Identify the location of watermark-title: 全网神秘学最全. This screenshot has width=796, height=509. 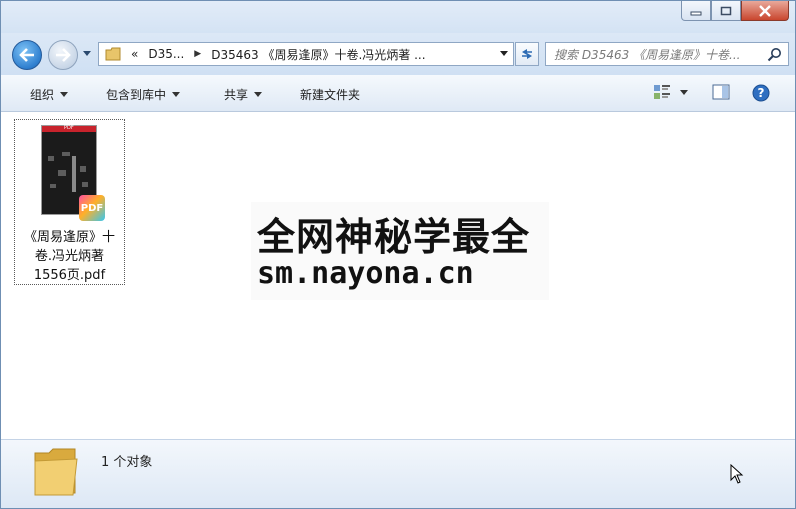
(394, 237).